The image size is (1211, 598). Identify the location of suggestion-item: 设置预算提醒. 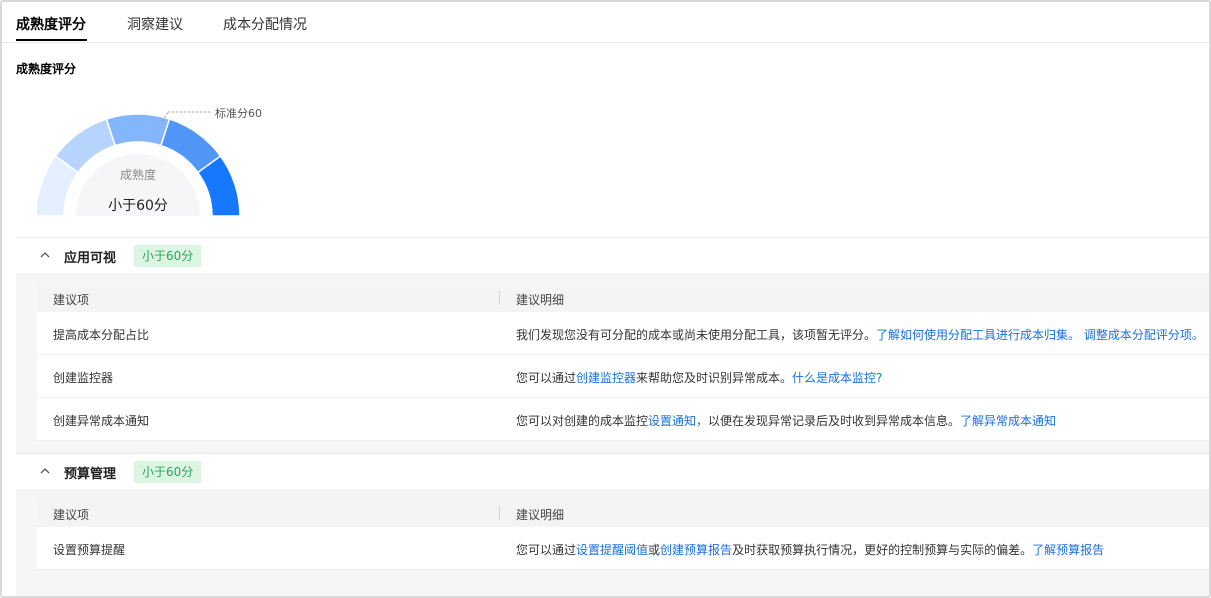
(89, 550).